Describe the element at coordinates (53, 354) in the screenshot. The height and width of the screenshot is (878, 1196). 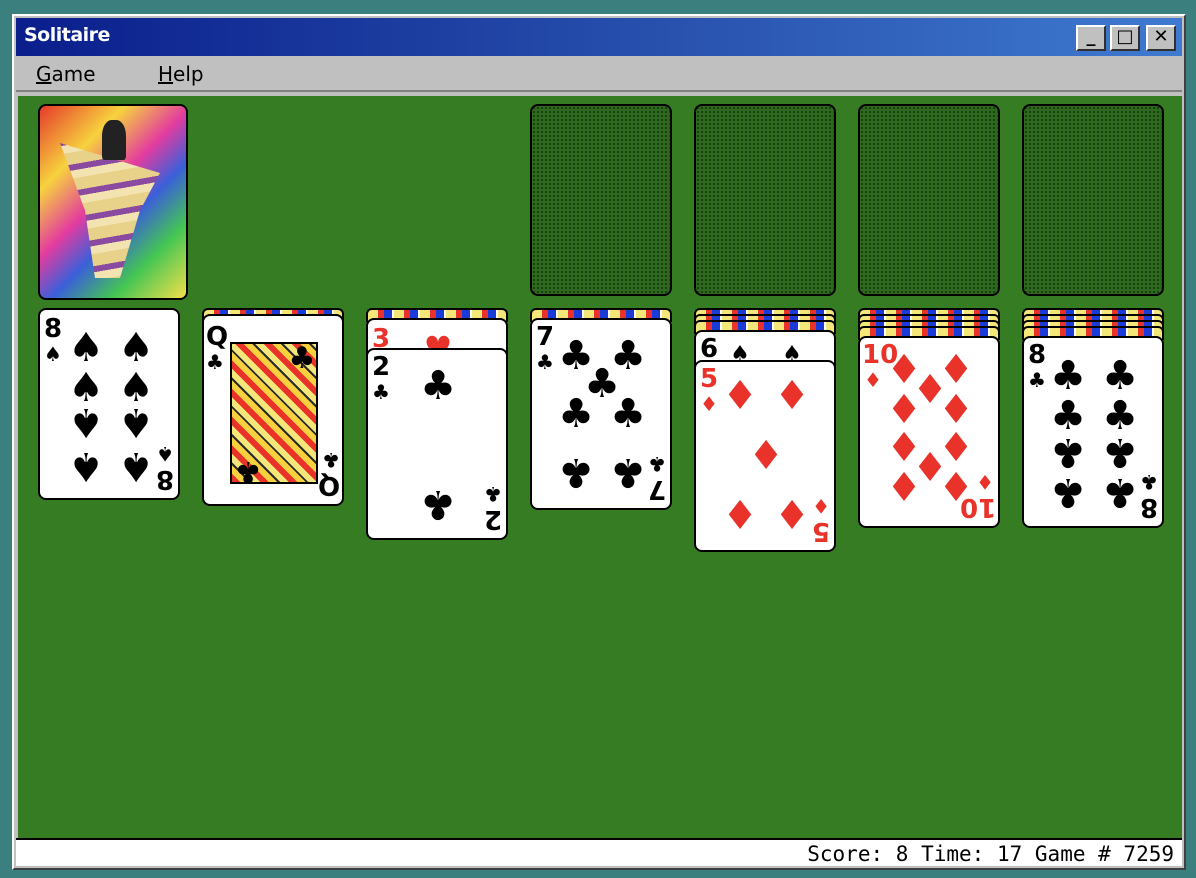
I see `card-suit: ♠` at that location.